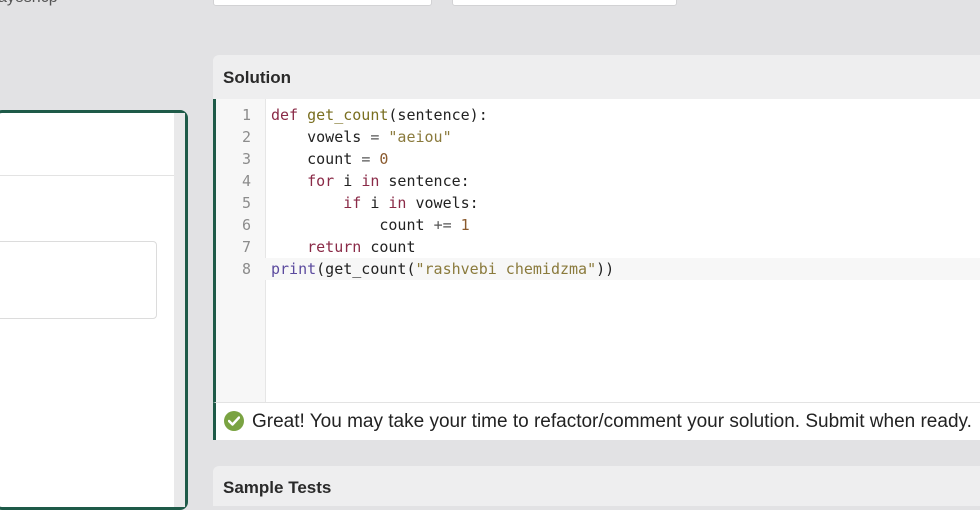 Image resolution: width=980 pixels, height=510 pixels. What do you see at coordinates (246, 203) in the screenshot?
I see `line-number: 5` at bounding box center [246, 203].